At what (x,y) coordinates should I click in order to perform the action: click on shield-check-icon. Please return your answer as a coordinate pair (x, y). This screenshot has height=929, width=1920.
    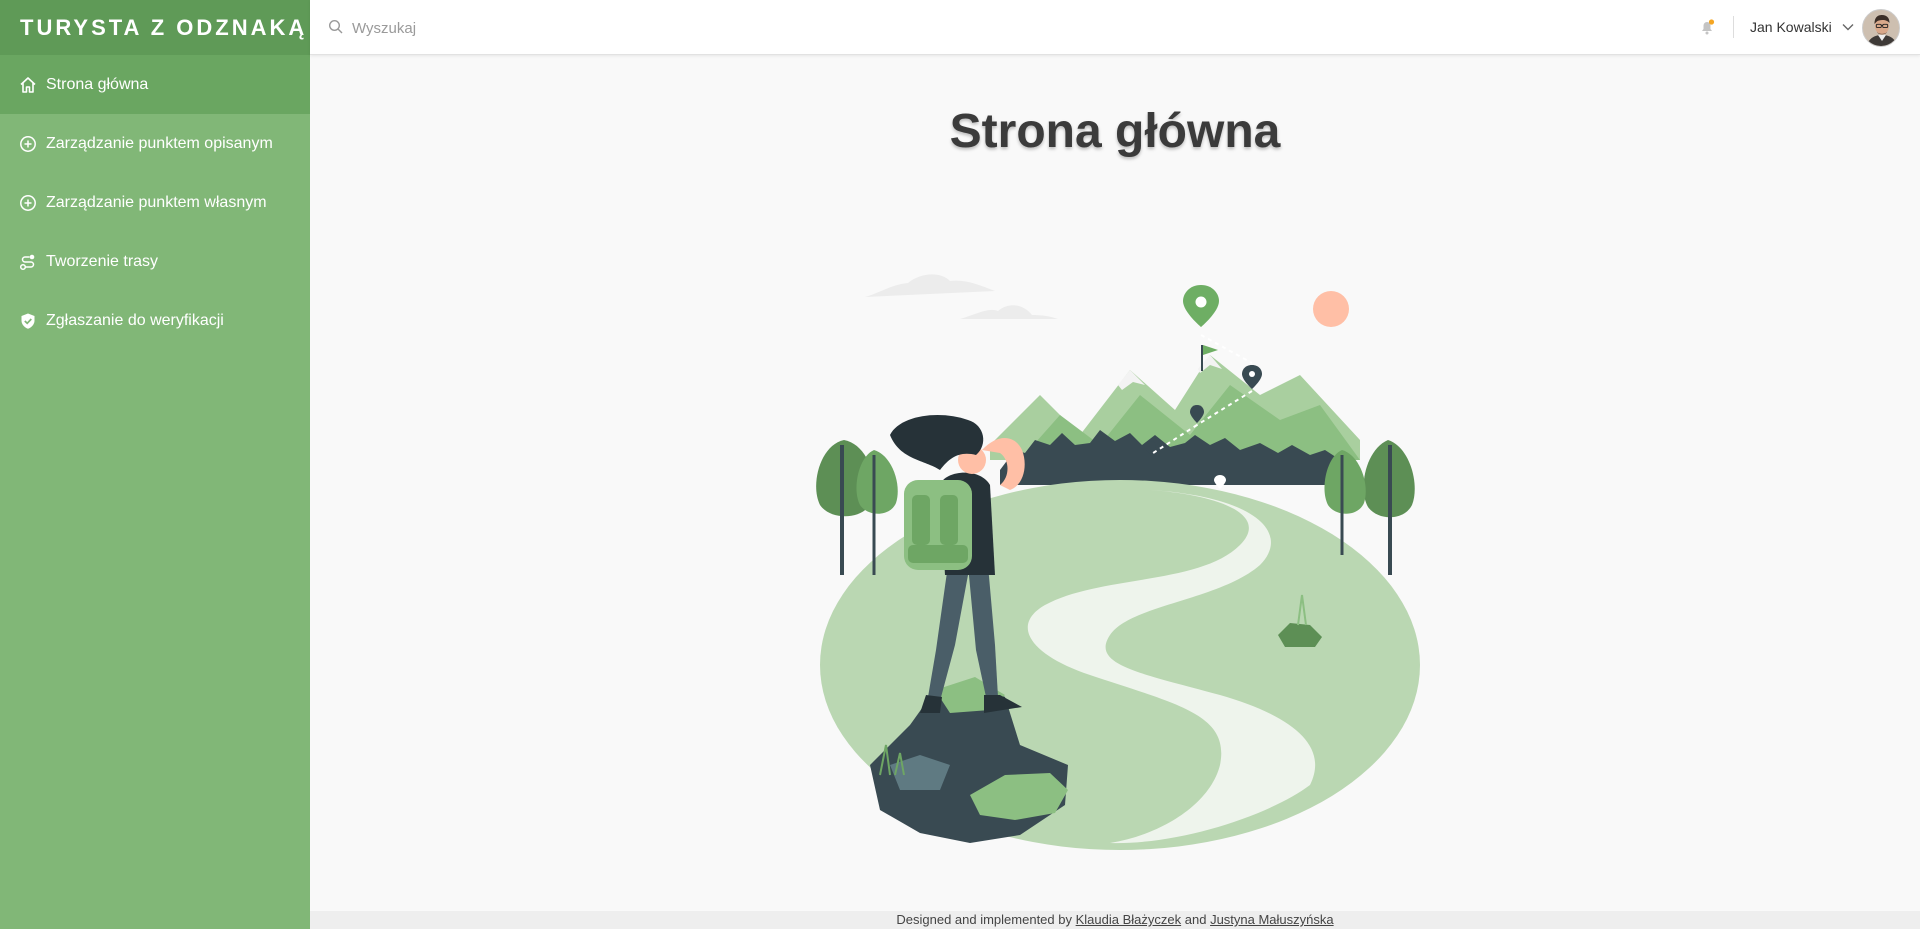
    Looking at the image, I should click on (28, 321).